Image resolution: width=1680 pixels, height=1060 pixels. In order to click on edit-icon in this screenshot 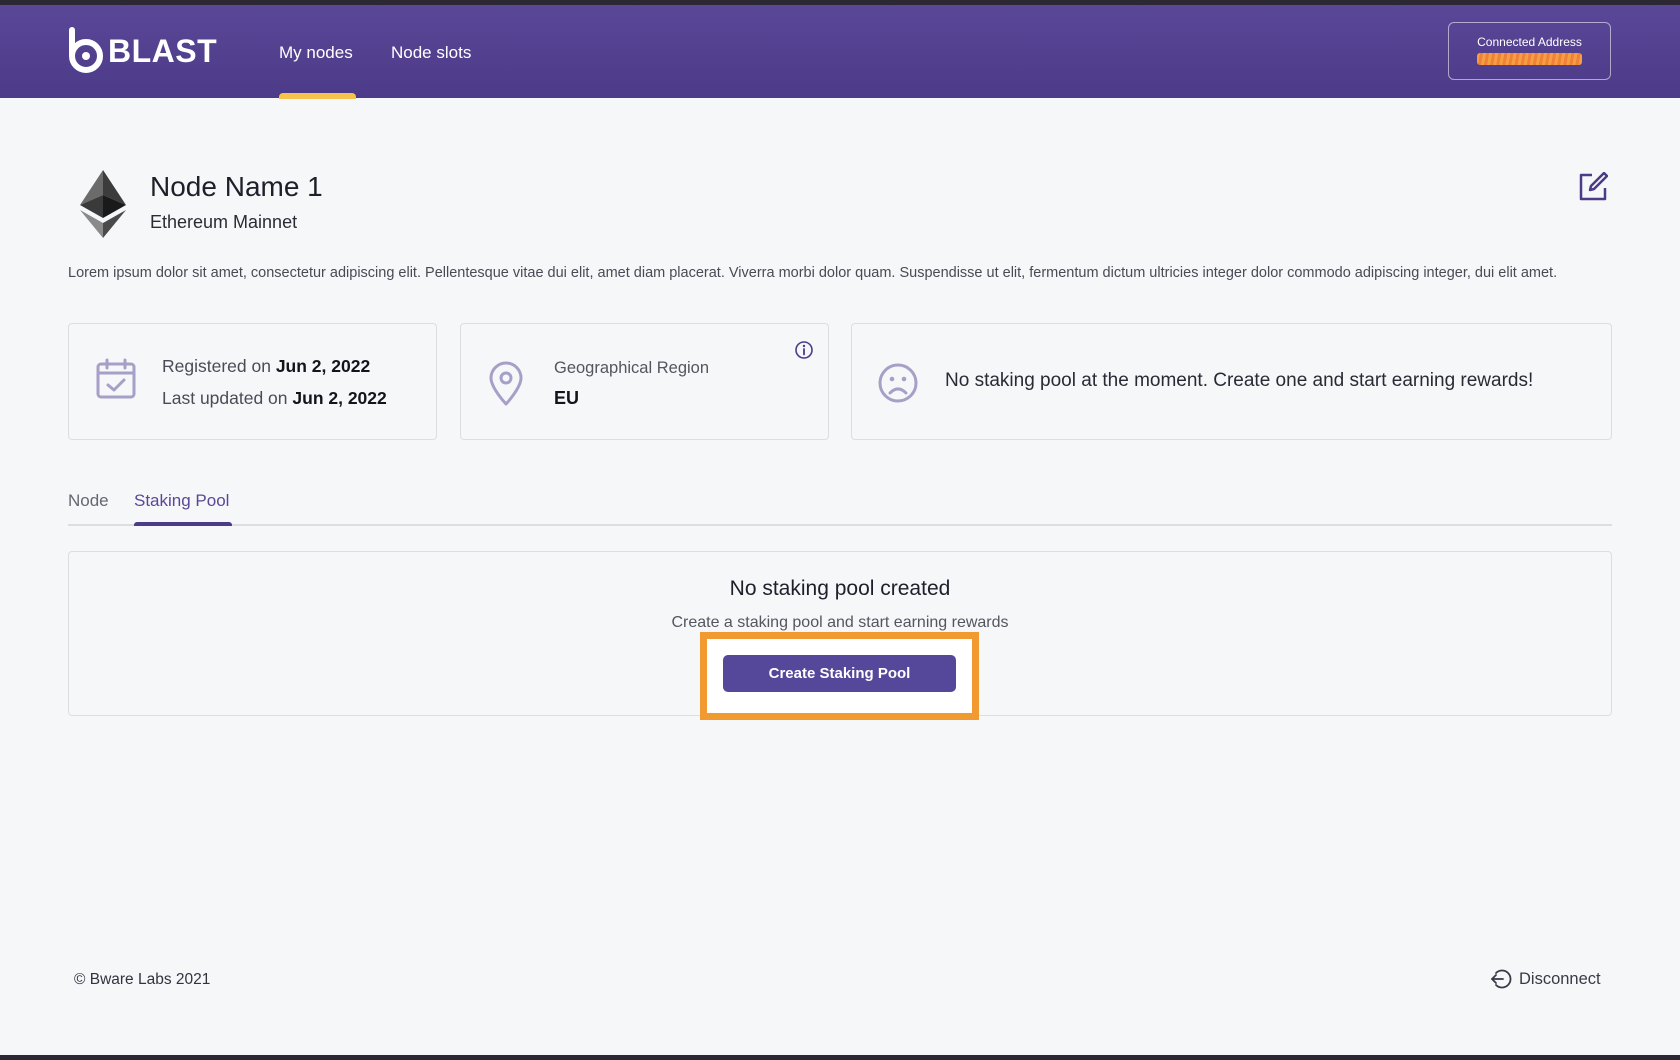, I will do `click(1593, 187)`.